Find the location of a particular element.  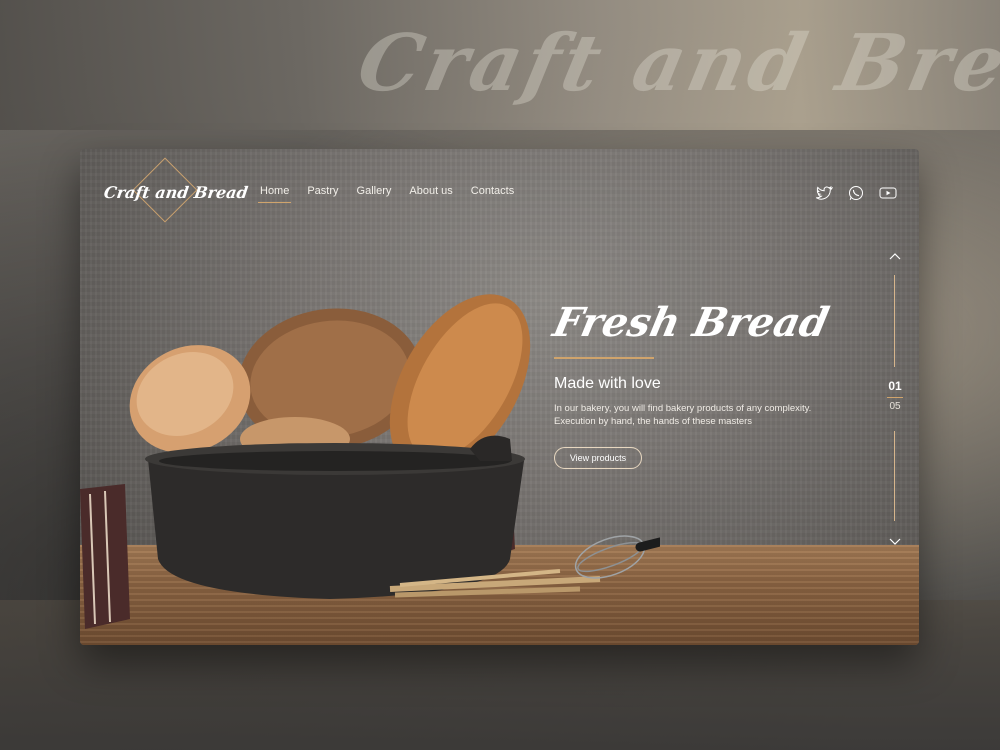

hero-subtitle: Made with love is located at coordinates (607, 383).